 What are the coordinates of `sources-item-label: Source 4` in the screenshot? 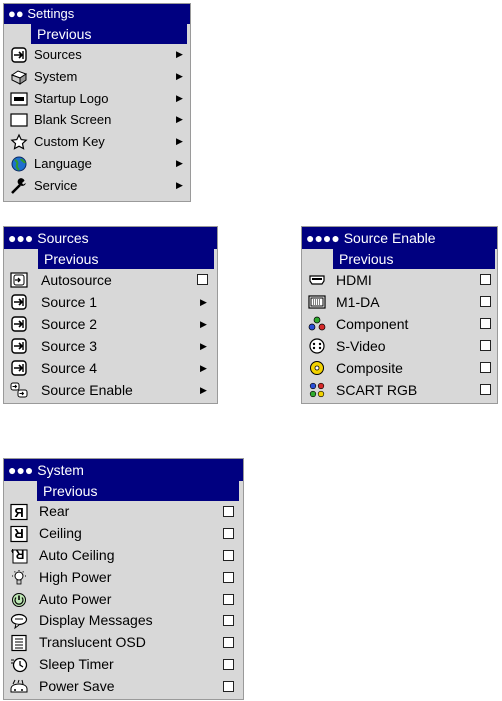 It's located at (69, 368).